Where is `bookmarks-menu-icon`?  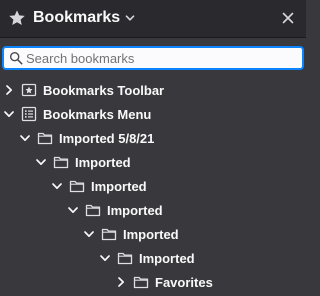
bookmarks-menu-icon is located at coordinates (29, 114).